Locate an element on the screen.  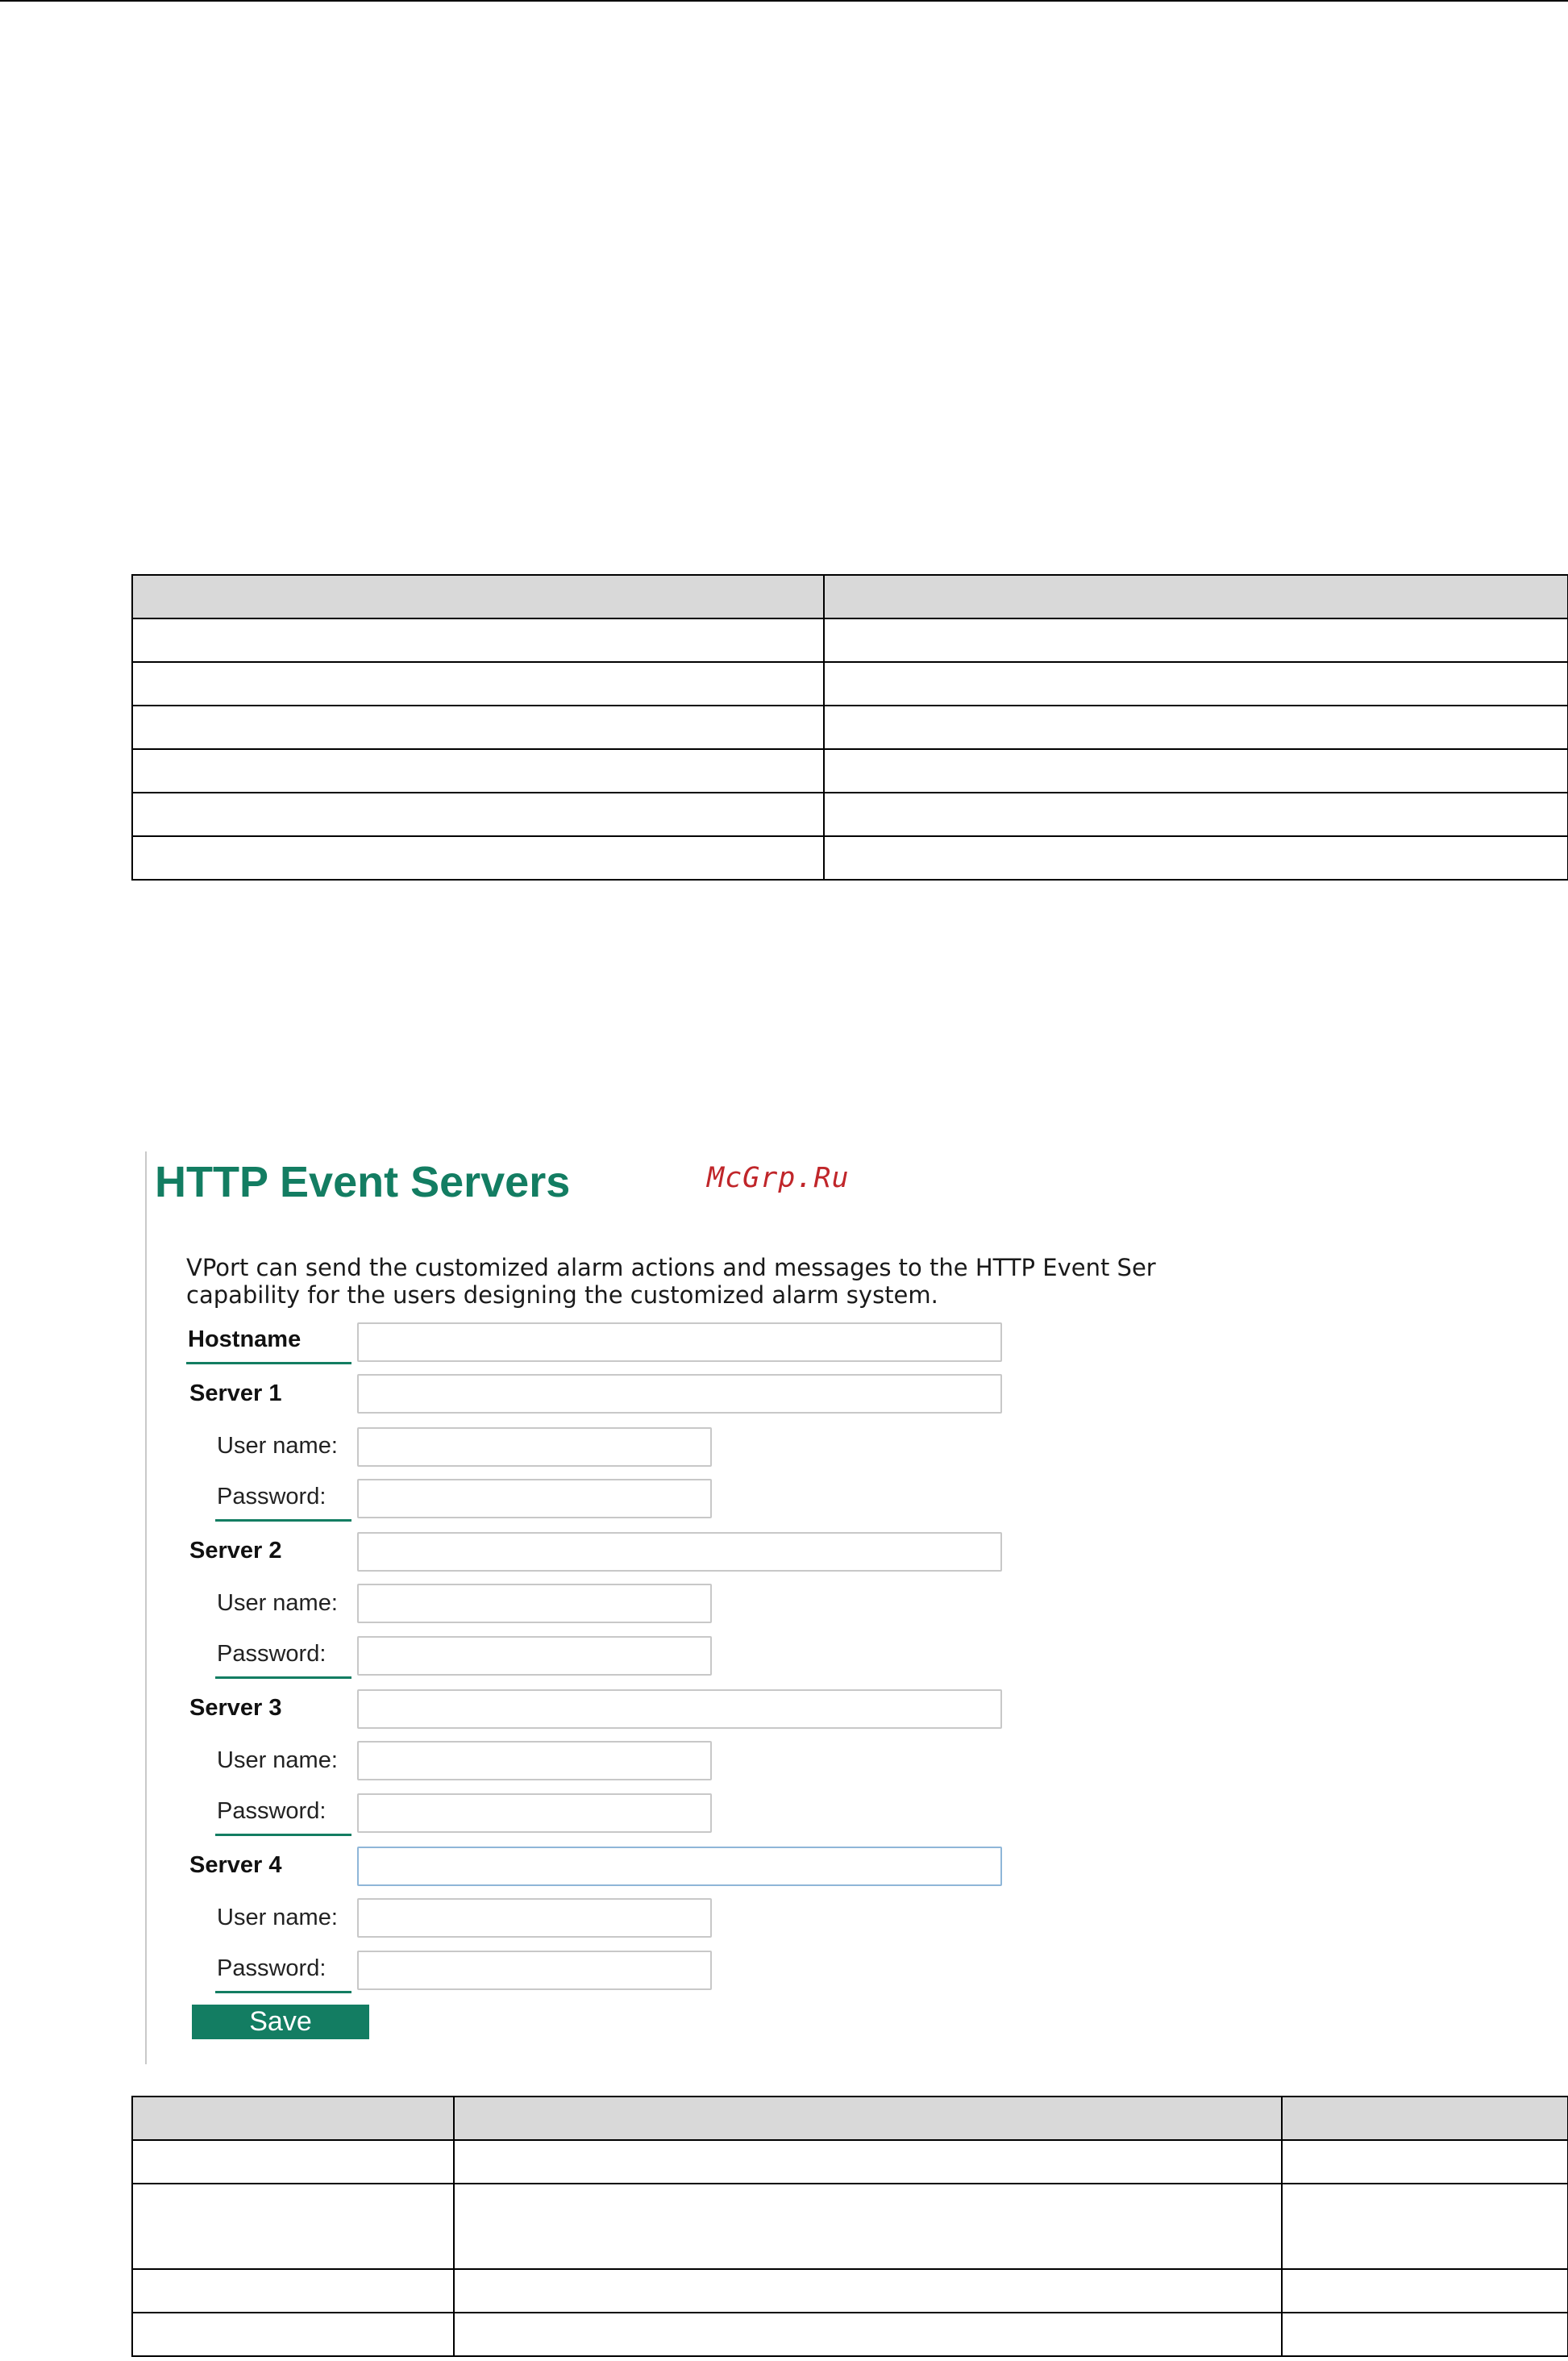
server-3-label: Server 3 is located at coordinates (235, 1708).